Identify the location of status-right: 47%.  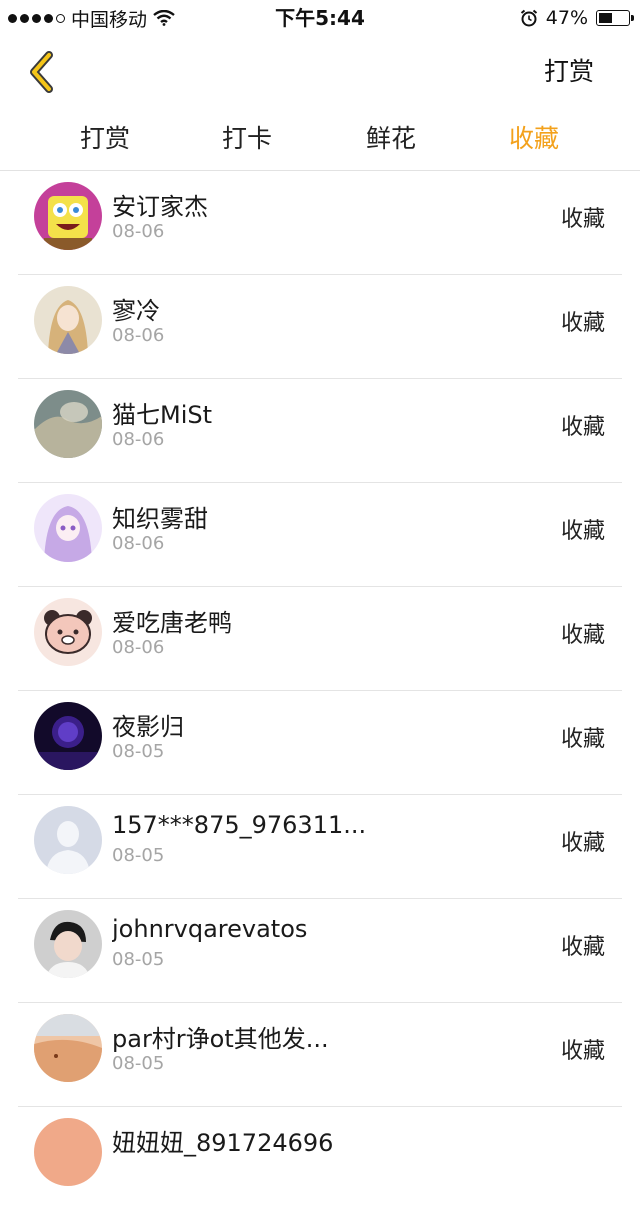
(577, 18).